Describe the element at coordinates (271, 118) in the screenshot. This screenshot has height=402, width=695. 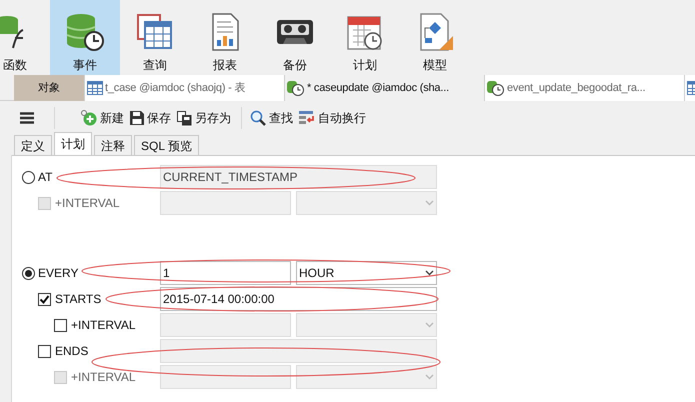
I see `toolbar-button: 查找` at that location.